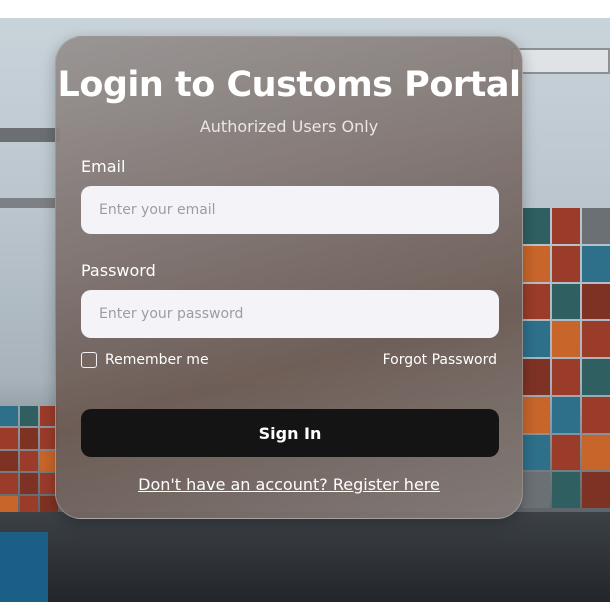 The image size is (610, 602). Describe the element at coordinates (290, 210) in the screenshot. I see `email-input` at that location.